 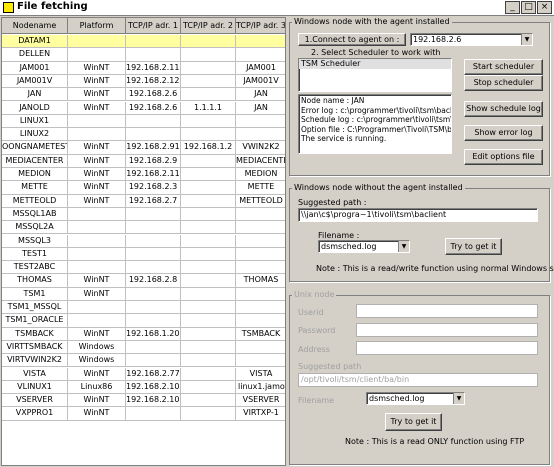 I want to click on table-cell: MSSQL1AB, so click(x=35, y=214).